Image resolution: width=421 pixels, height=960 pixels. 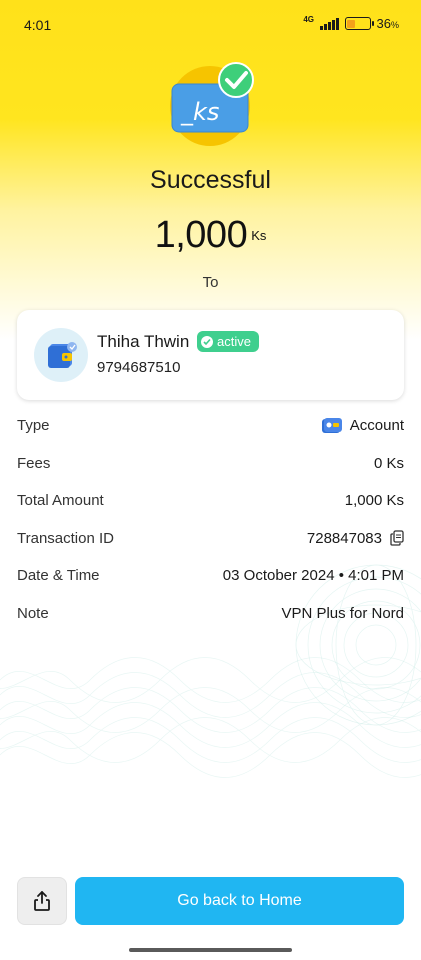 I want to click on detail-value: 0 Ks, so click(x=388, y=463).